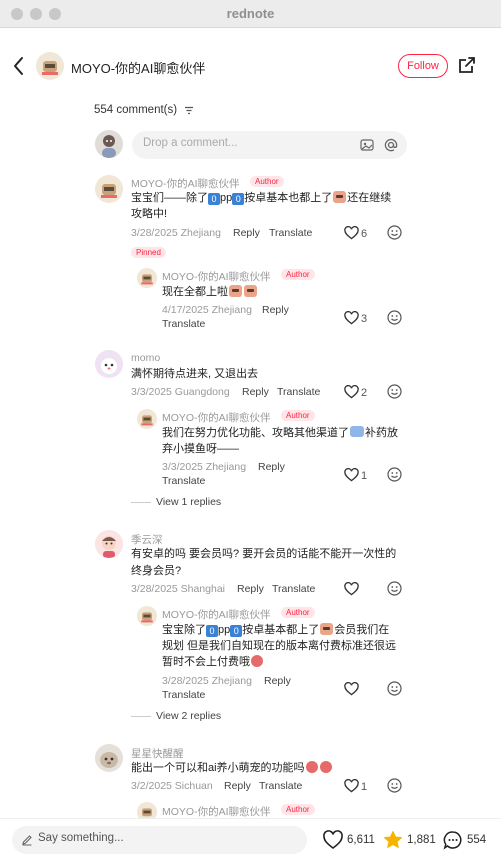 The height and width of the screenshot is (859, 501). What do you see at coordinates (333, 840) in the screenshot?
I see `like-heart-icon` at bounding box center [333, 840].